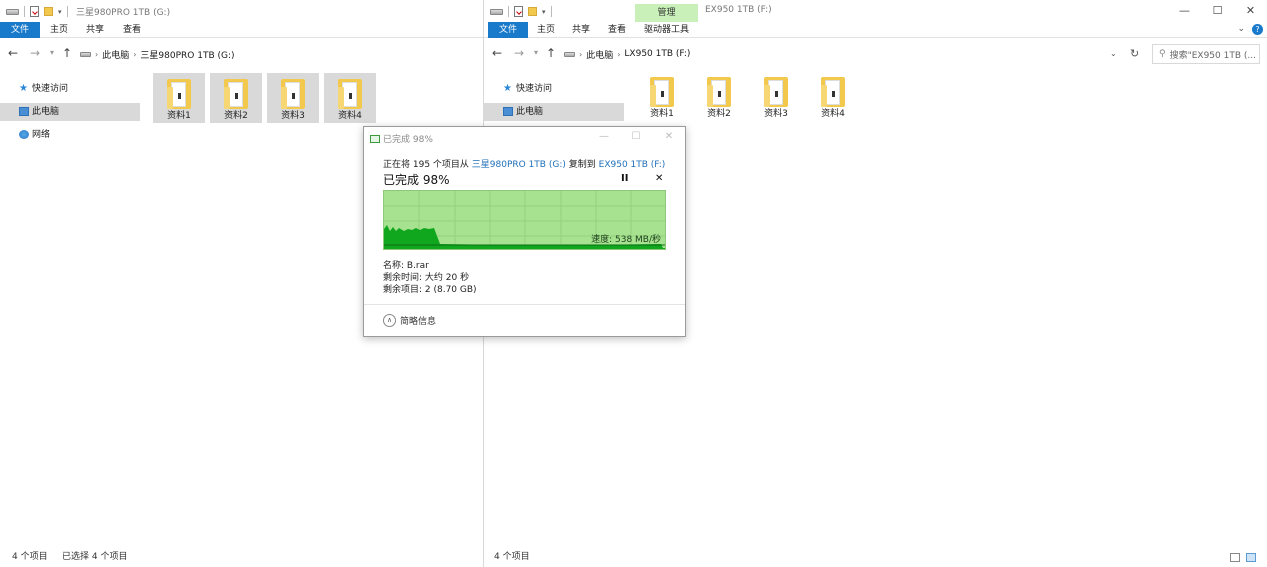  What do you see at coordinates (854, 54) in the screenshot?
I see `address-bar: › 此电脑 › LX950 1TB (F:)` at bounding box center [854, 54].